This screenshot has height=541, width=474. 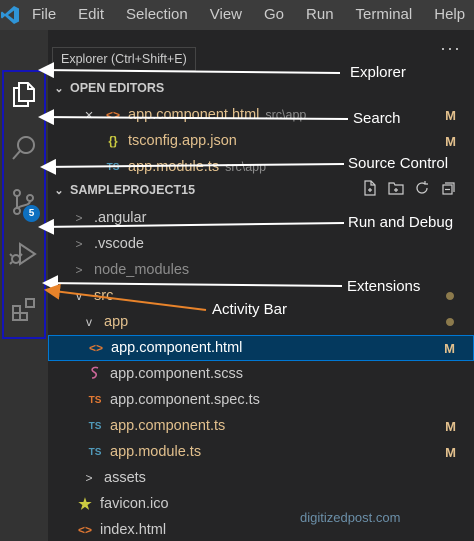 I want to click on folder-name: assets, so click(x=125, y=478).